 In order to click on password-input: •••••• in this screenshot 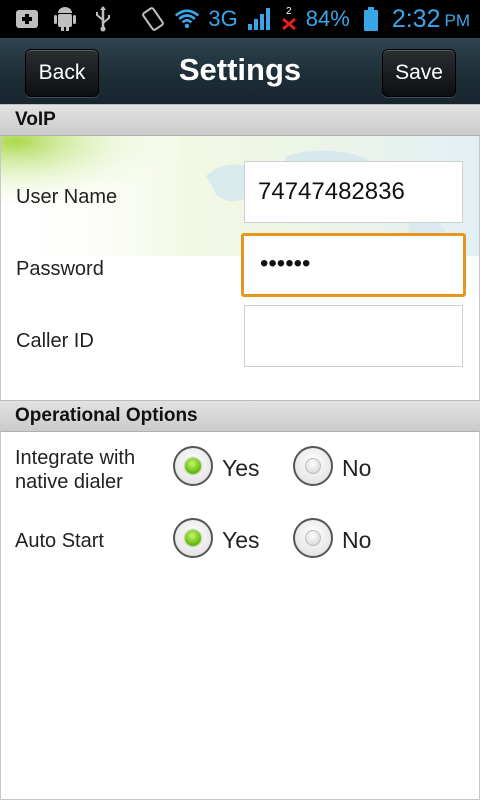, I will do `click(353, 265)`.